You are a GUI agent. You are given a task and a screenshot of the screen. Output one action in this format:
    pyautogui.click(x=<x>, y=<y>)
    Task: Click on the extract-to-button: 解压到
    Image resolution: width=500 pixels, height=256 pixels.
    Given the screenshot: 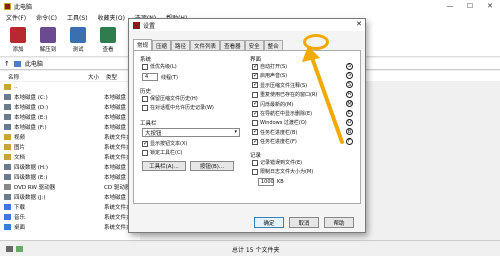 What is the action you would take?
    pyautogui.click(x=48, y=40)
    